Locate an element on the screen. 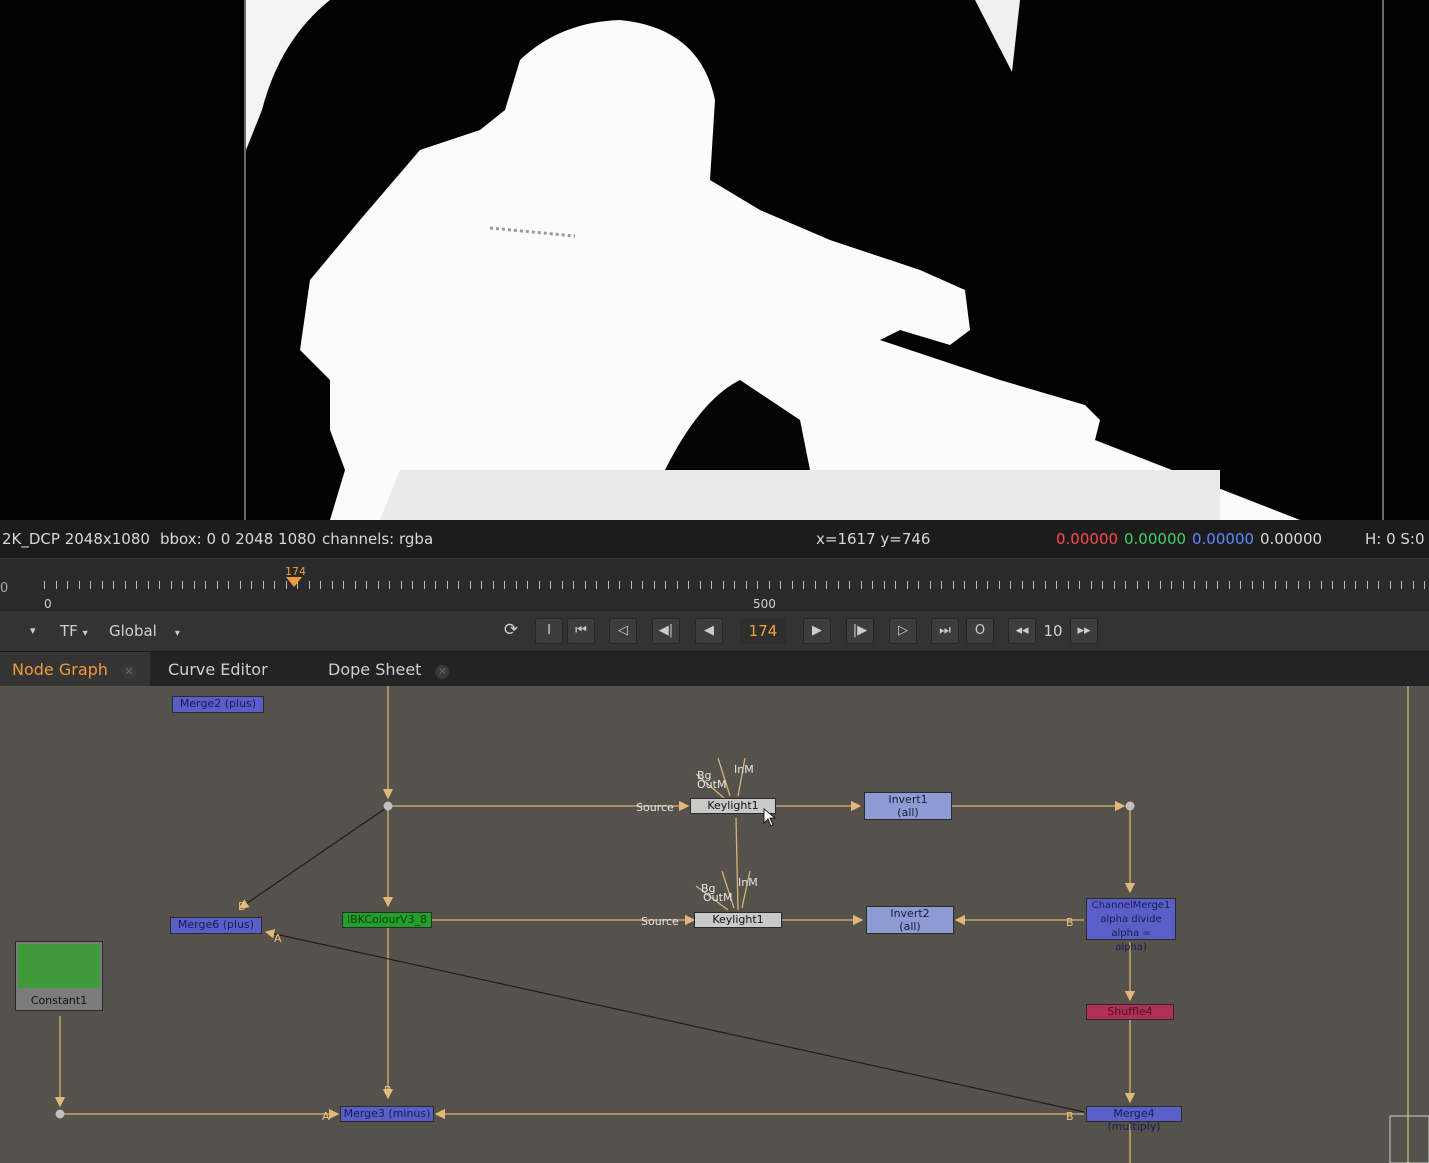 The height and width of the screenshot is (1163, 1429). merge6-node-label: Merge6 (plus) is located at coordinates (216, 924).